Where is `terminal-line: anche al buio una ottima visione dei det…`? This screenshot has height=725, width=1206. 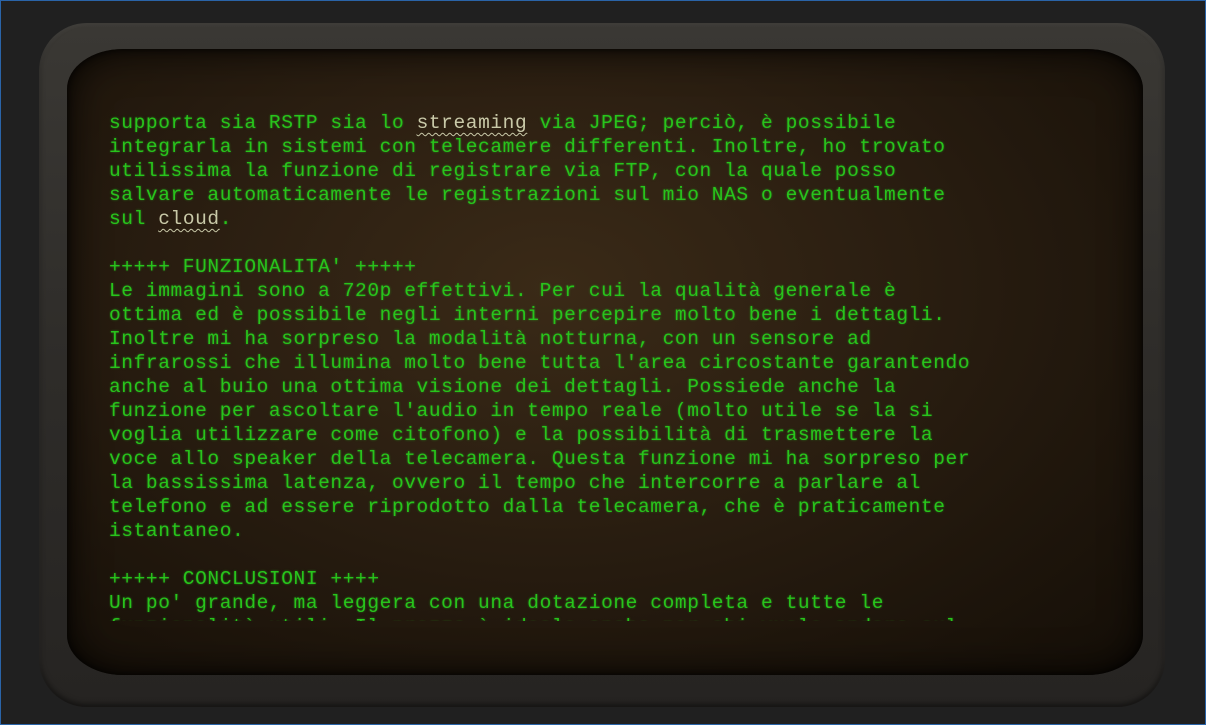 terminal-line: anche al buio una ottima visione dei det… is located at coordinates (503, 387).